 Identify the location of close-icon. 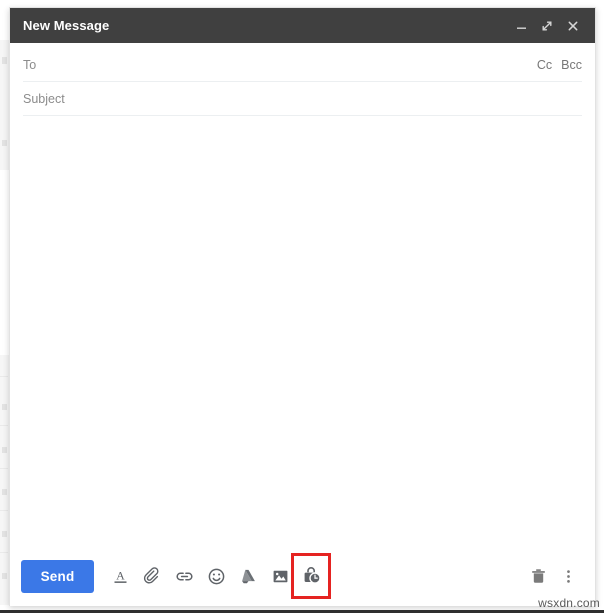
(573, 25).